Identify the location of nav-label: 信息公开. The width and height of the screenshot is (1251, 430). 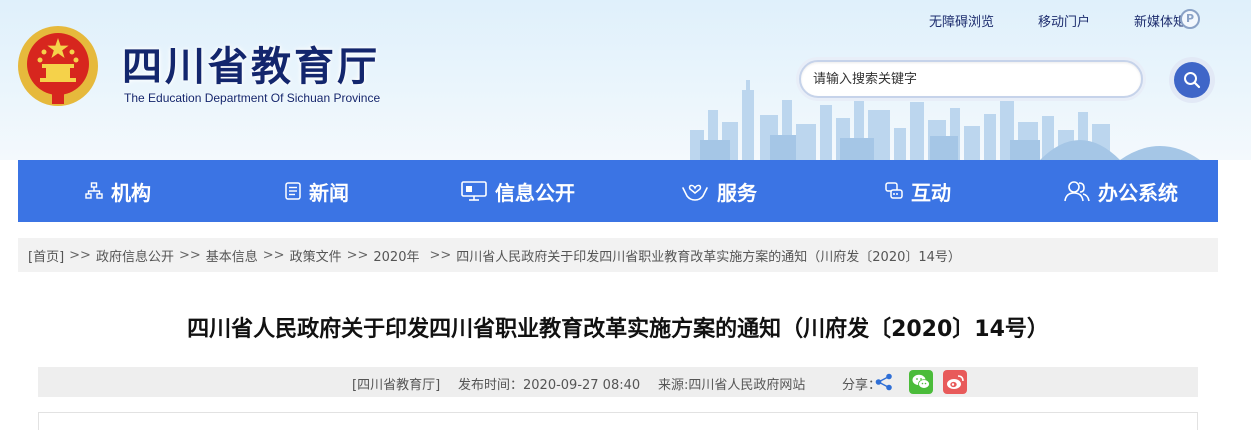
(535, 192).